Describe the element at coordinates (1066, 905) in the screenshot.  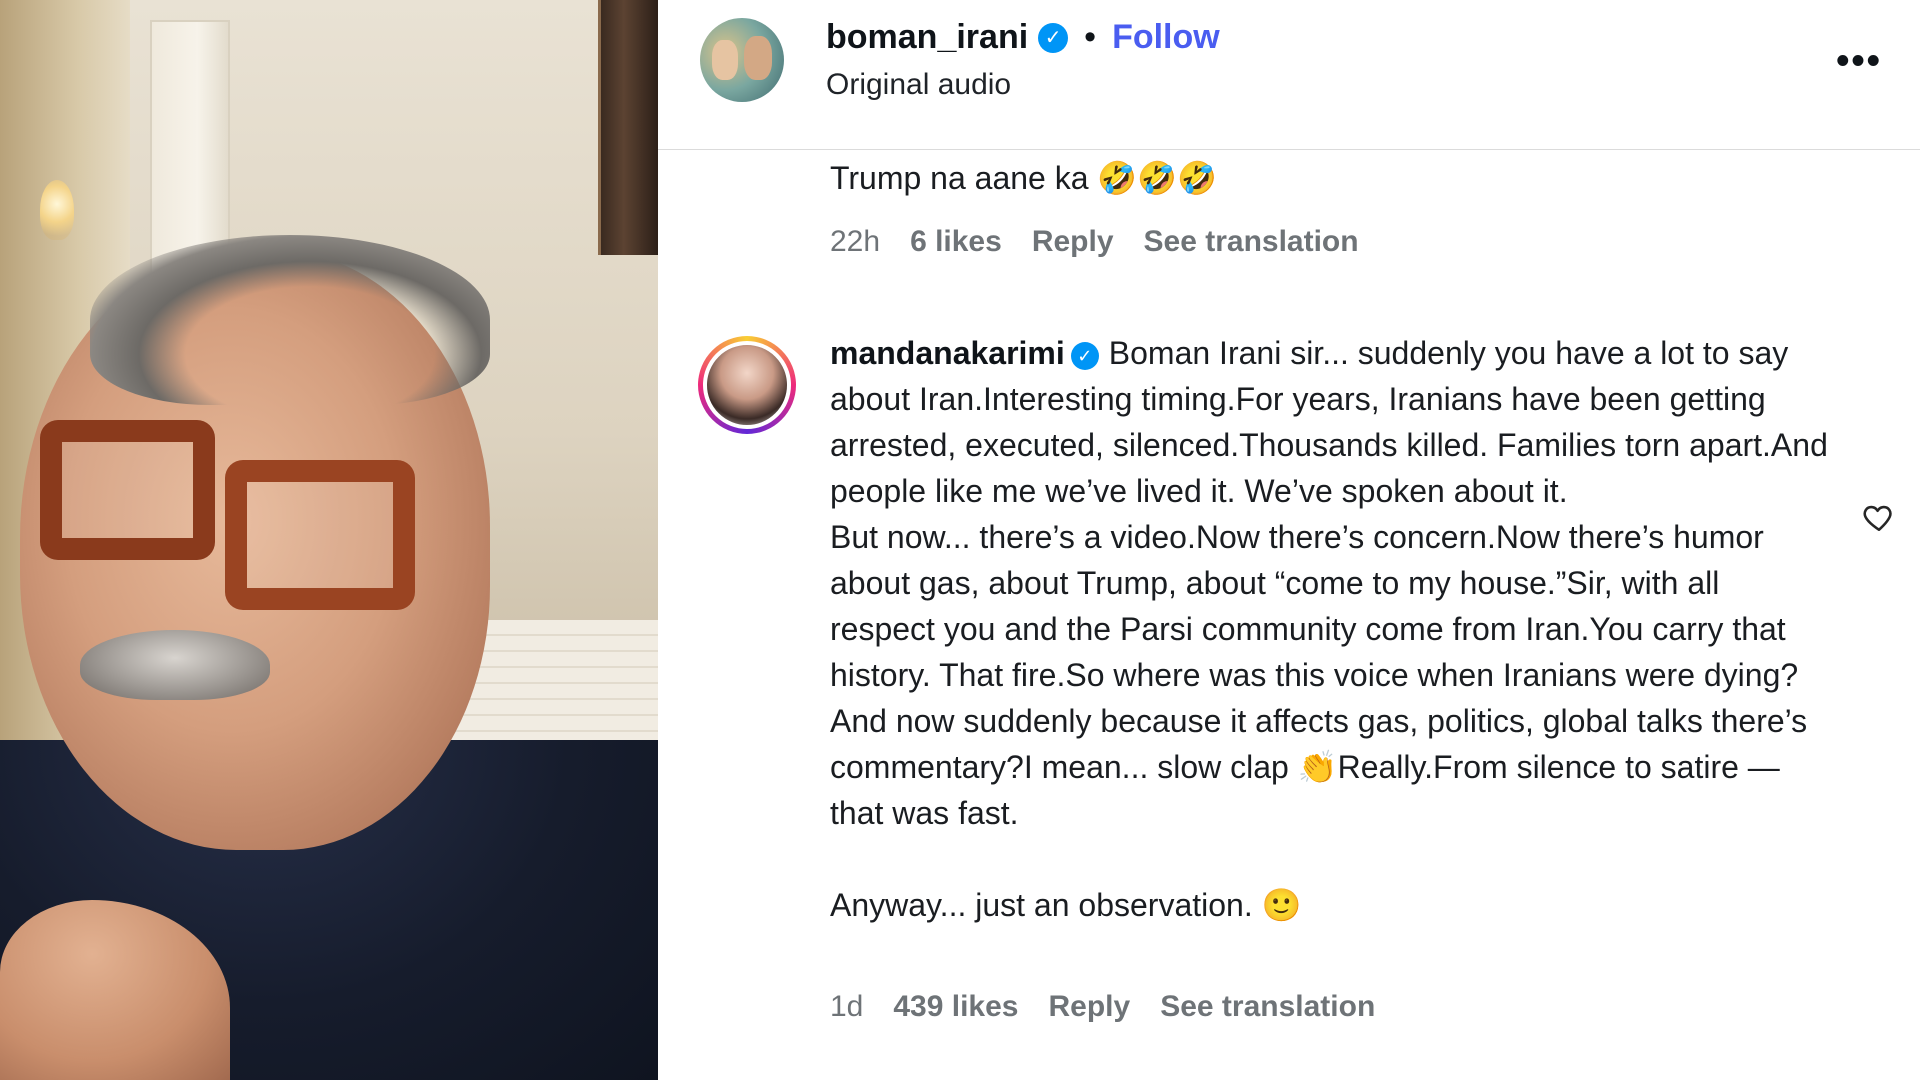
I see `comment-paragraph: Anyway... just an observation. 🙂` at that location.